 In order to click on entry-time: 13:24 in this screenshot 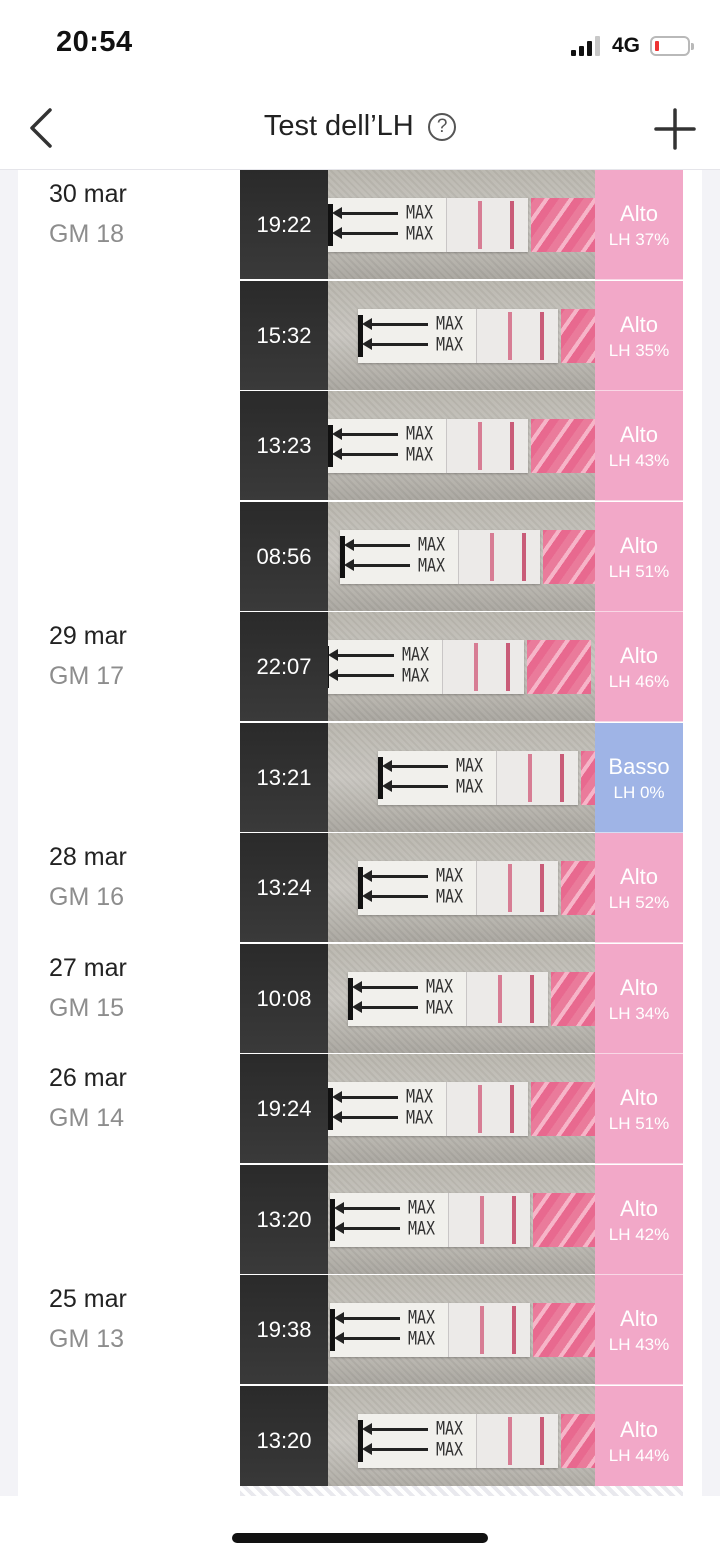, I will do `click(284, 887)`.